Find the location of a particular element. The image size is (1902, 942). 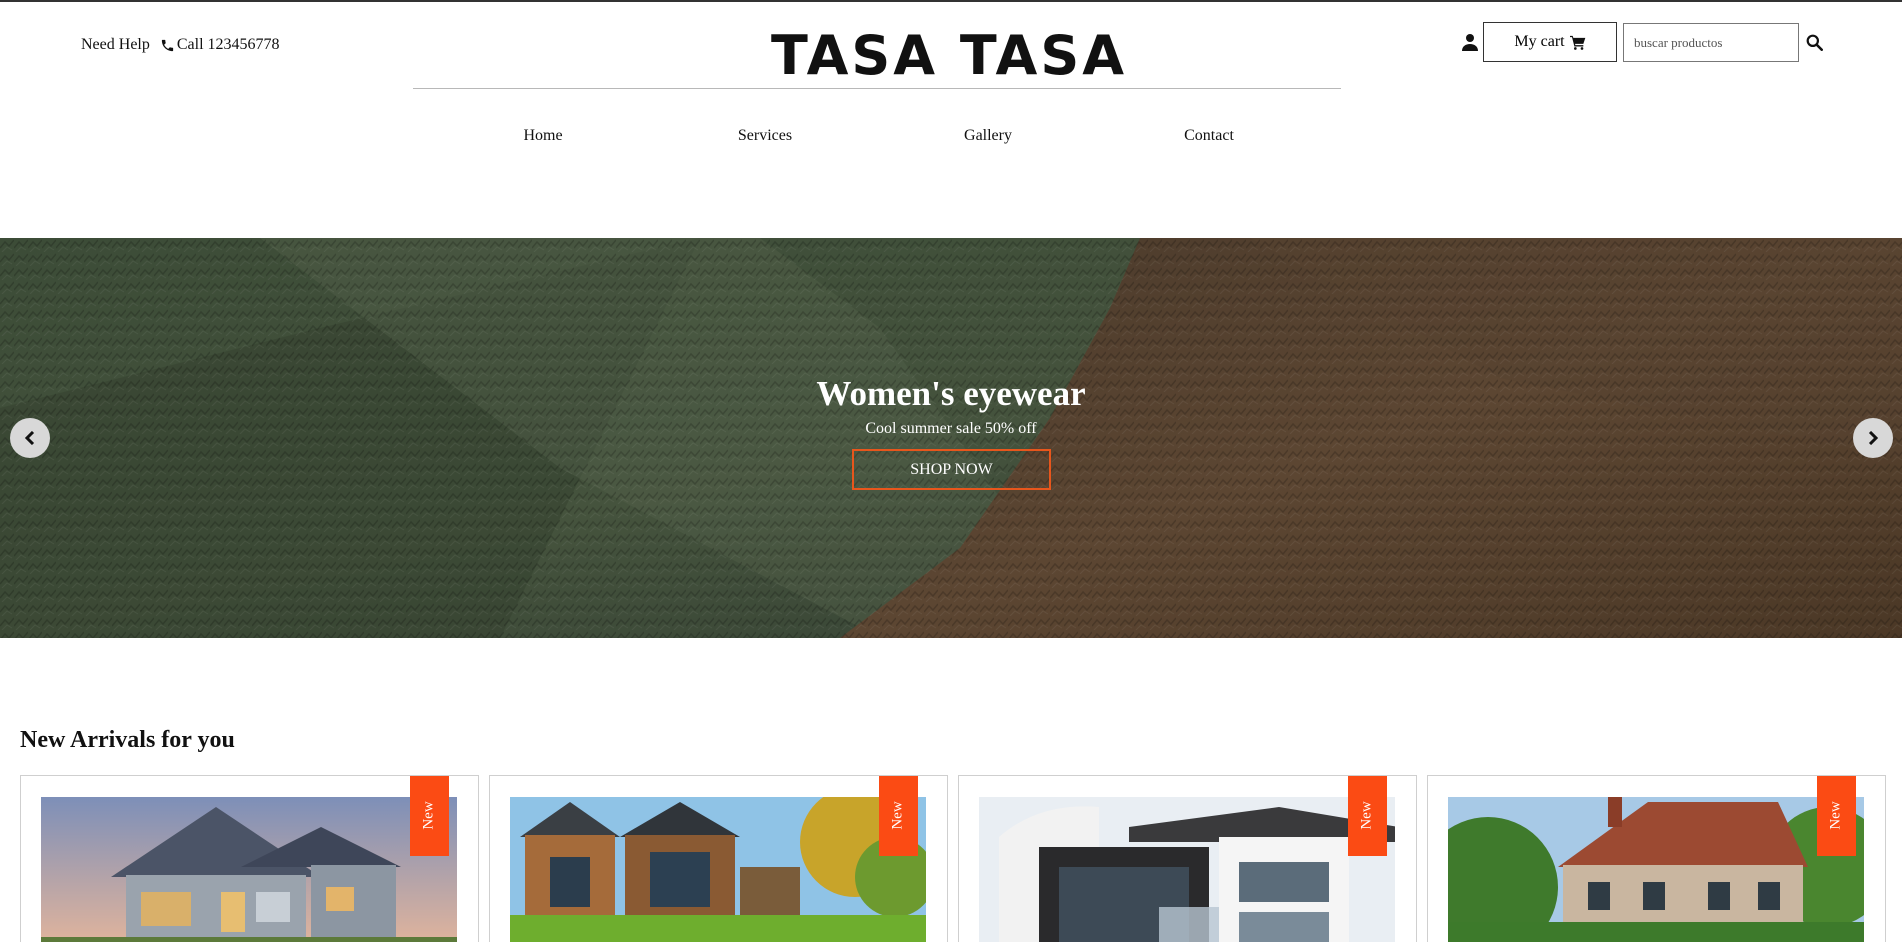

hero-subtitle: Cool summer sale 50% off is located at coordinates (951, 428).